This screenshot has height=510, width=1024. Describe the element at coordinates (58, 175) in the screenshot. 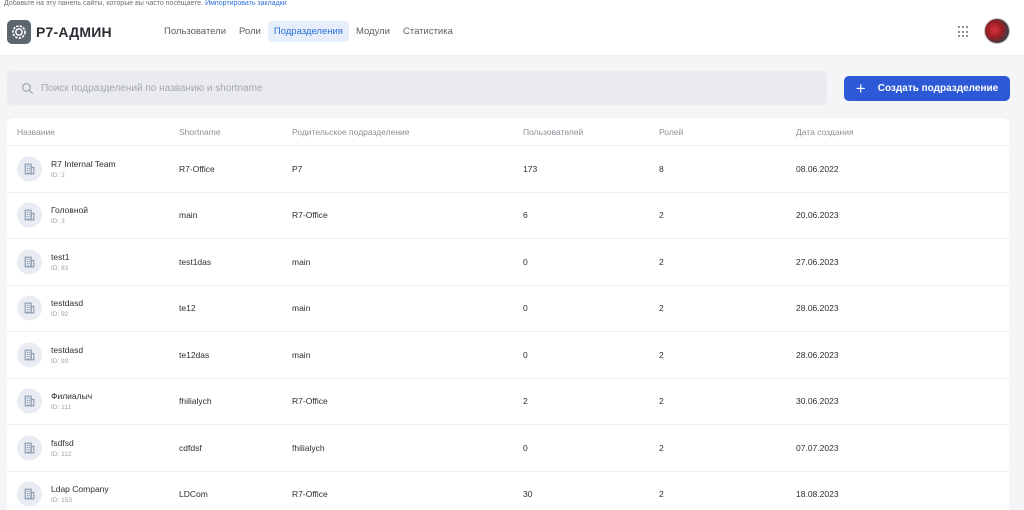

I see `department-id: ID: 2` at that location.